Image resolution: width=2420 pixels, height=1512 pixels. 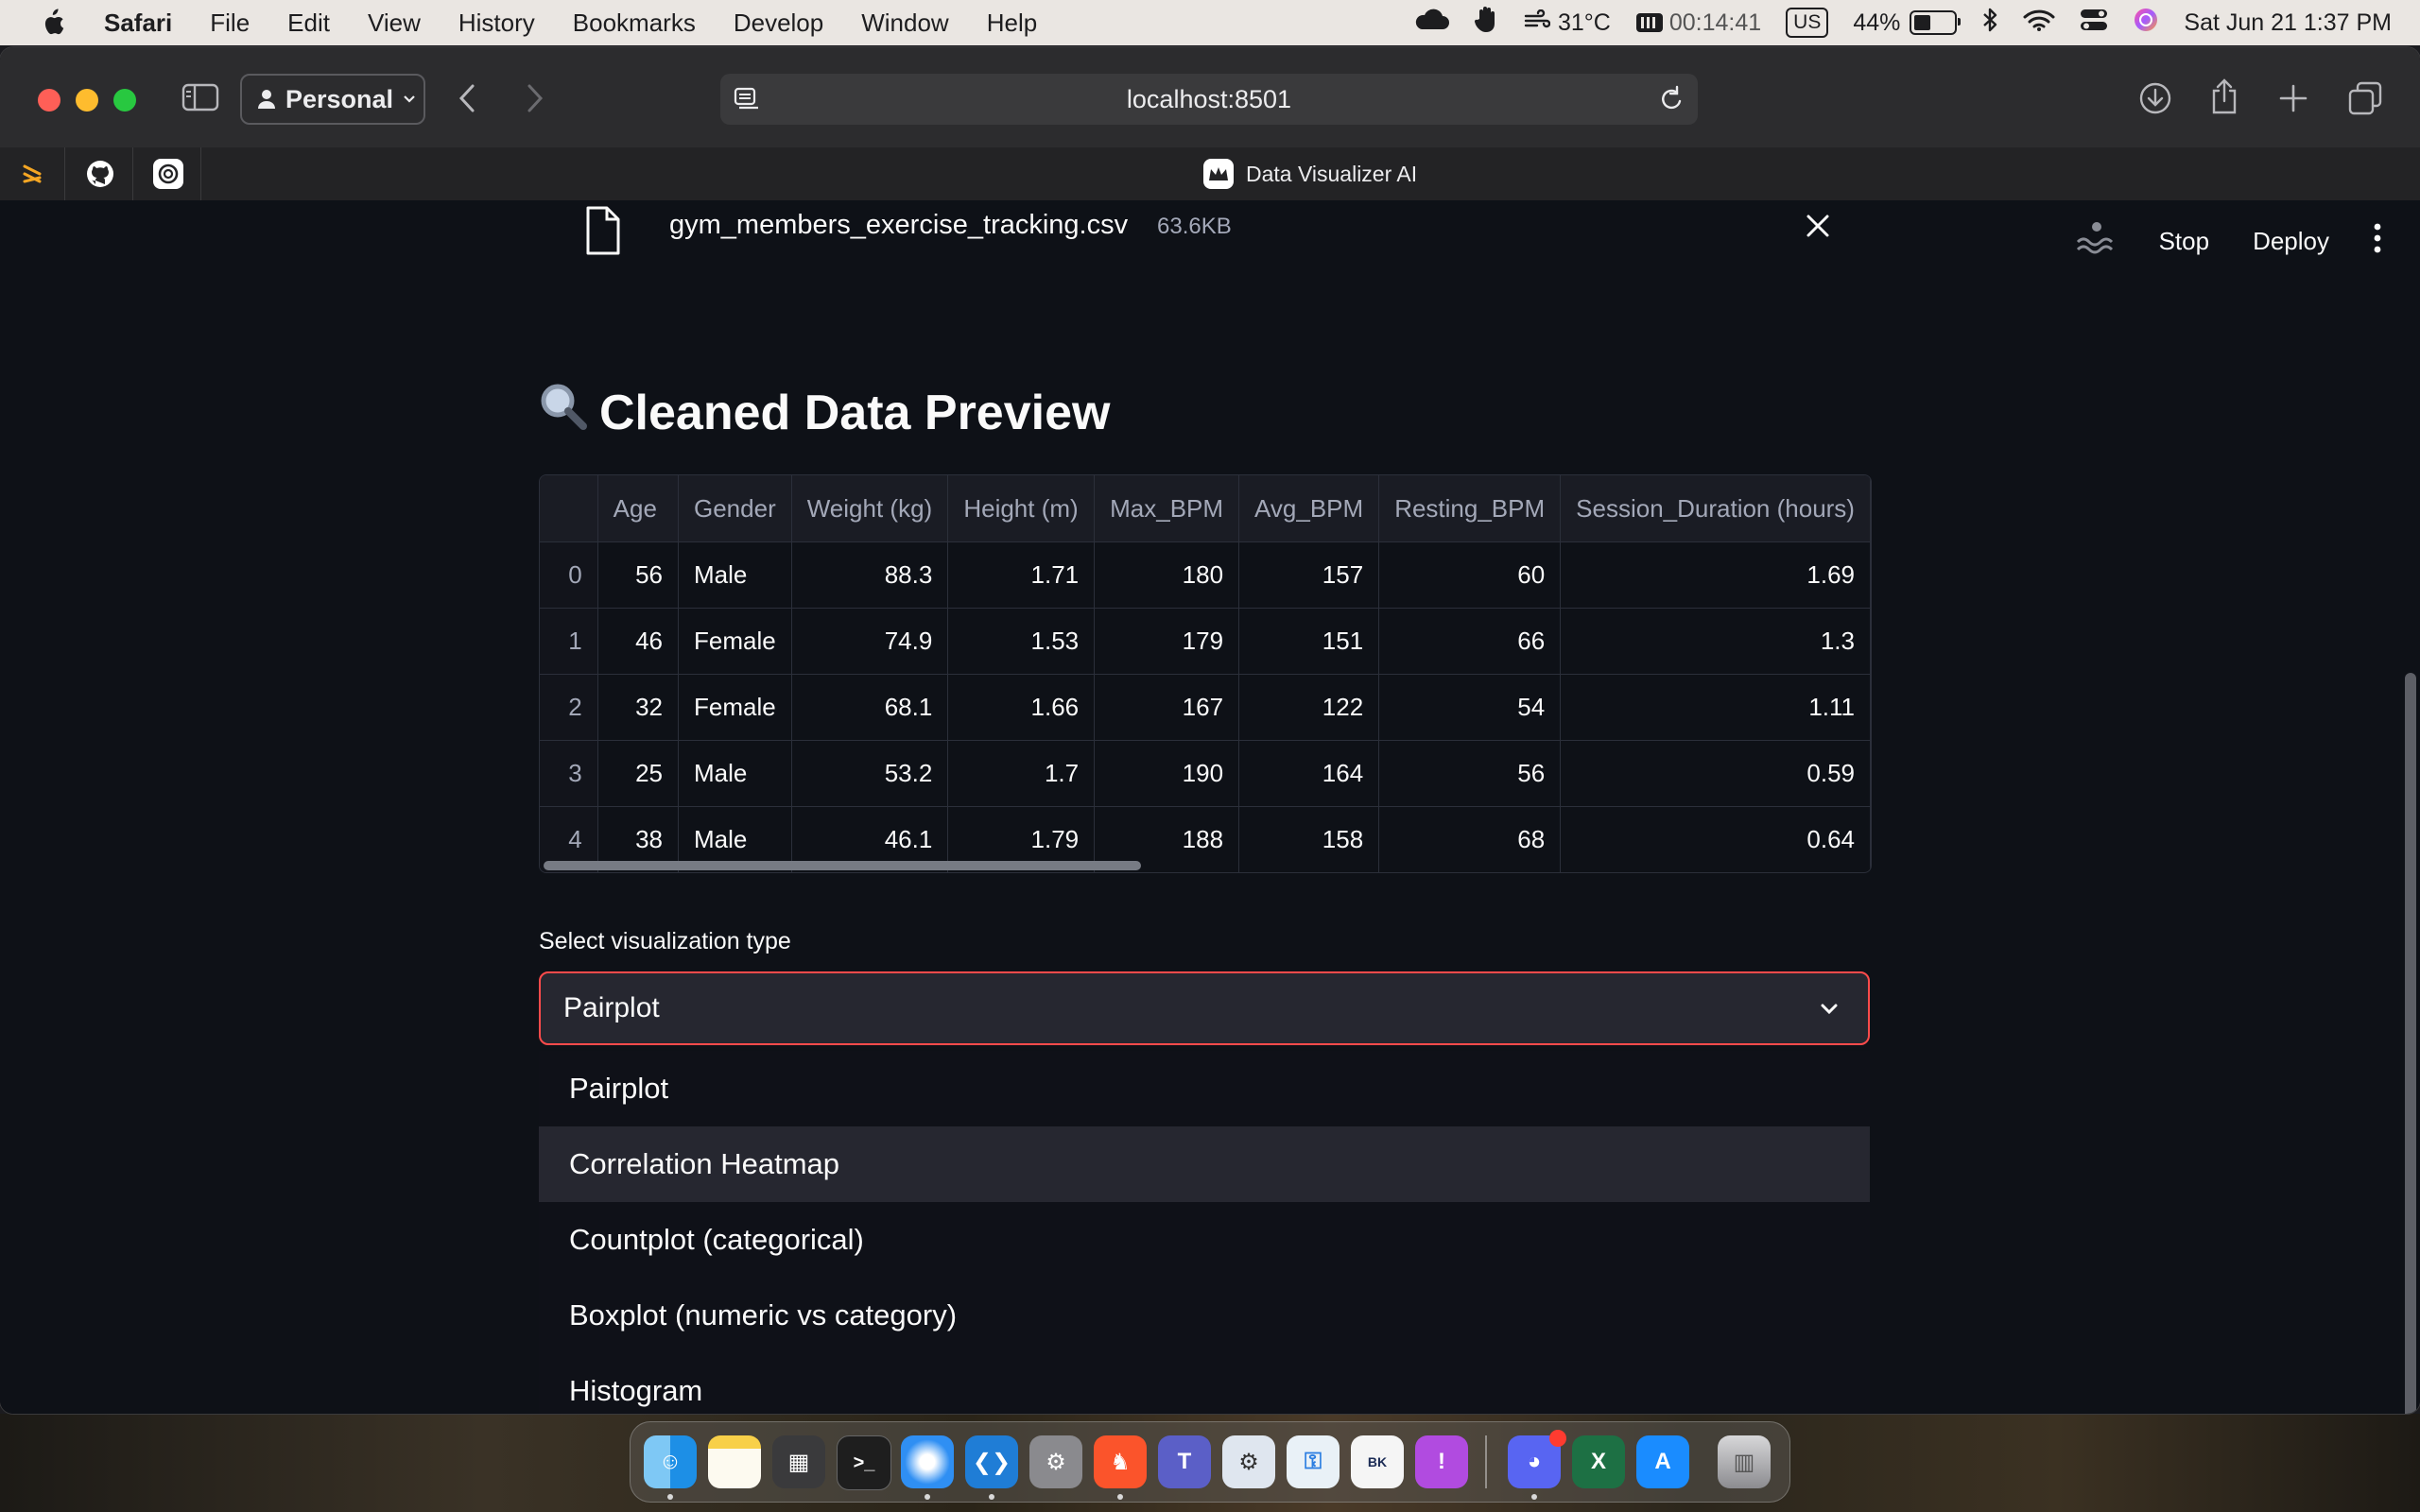 What do you see at coordinates (1470, 707) in the screenshot?
I see `table-cell: 54` at bounding box center [1470, 707].